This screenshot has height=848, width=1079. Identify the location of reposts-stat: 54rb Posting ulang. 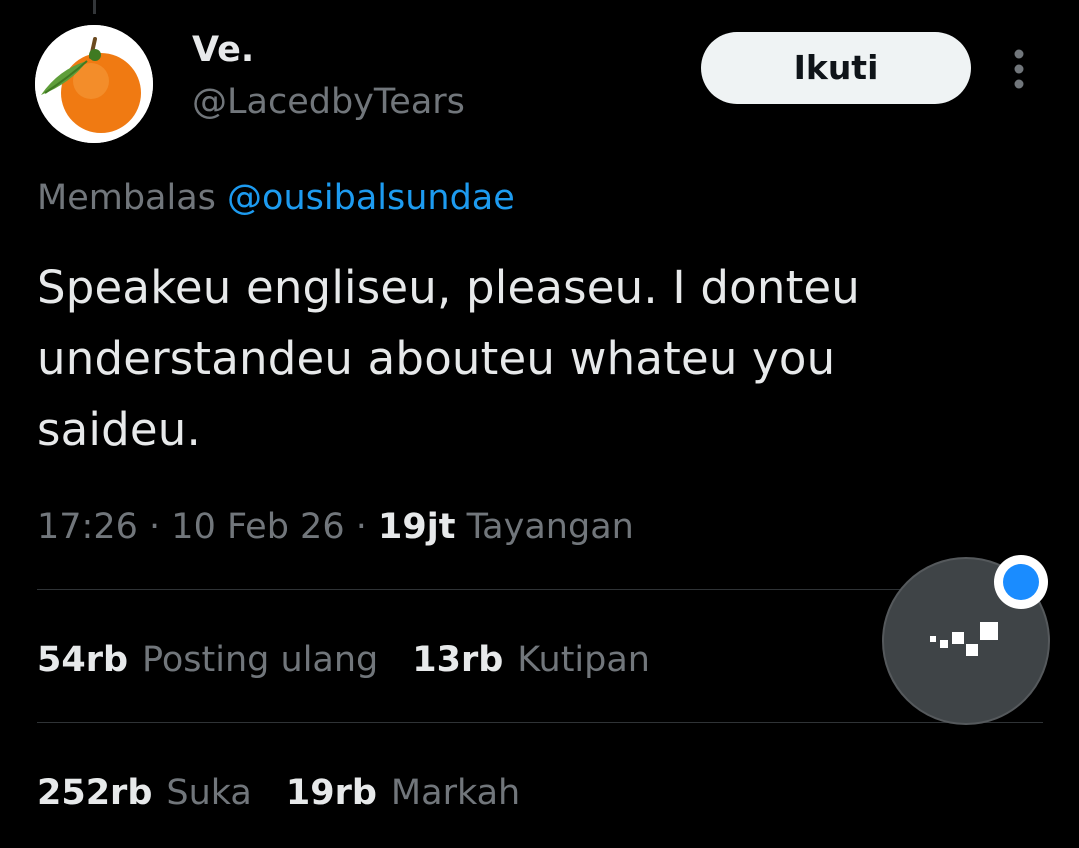
(207, 660).